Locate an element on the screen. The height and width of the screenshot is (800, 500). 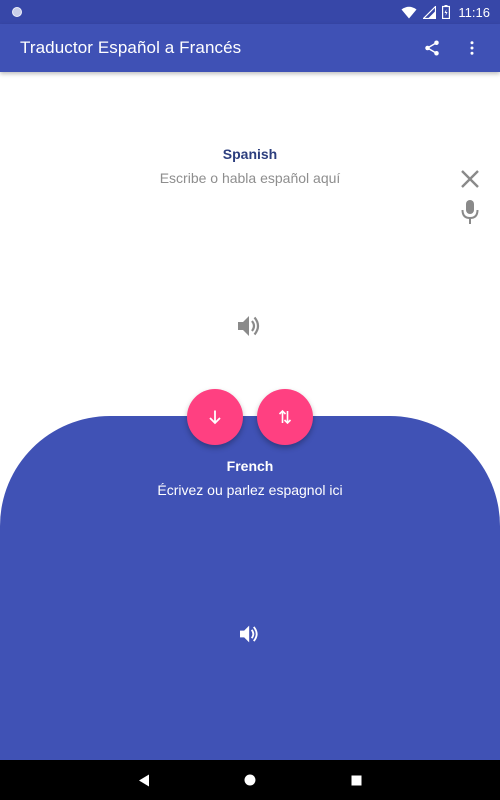
more-vert-icon is located at coordinates (472, 48).